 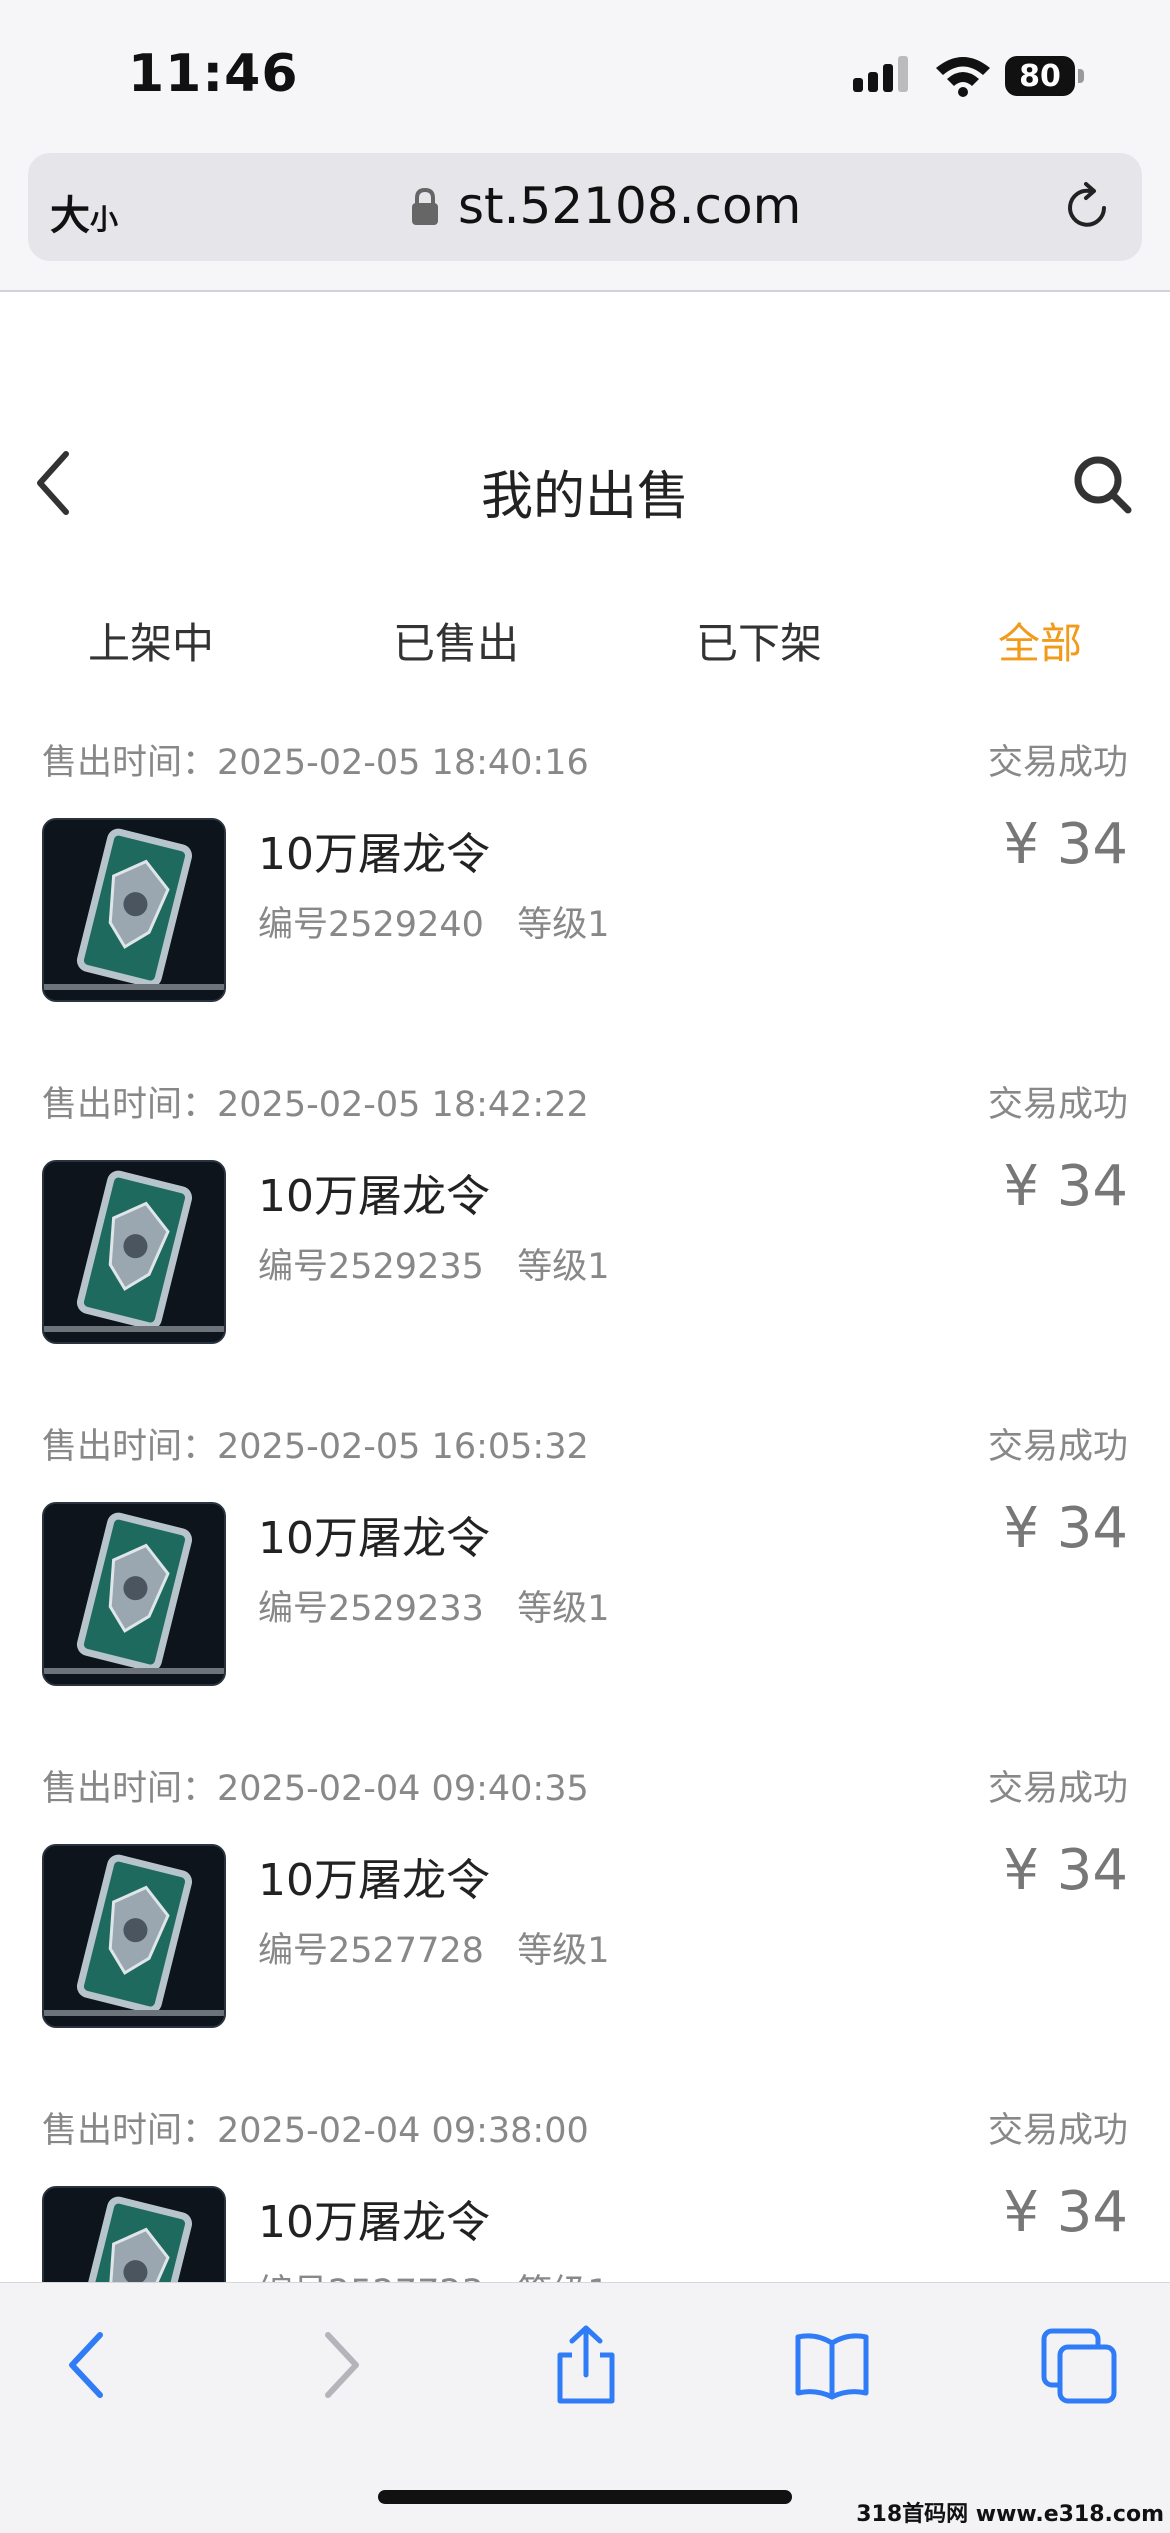 What do you see at coordinates (1087, 208) in the screenshot?
I see `reload-icon` at bounding box center [1087, 208].